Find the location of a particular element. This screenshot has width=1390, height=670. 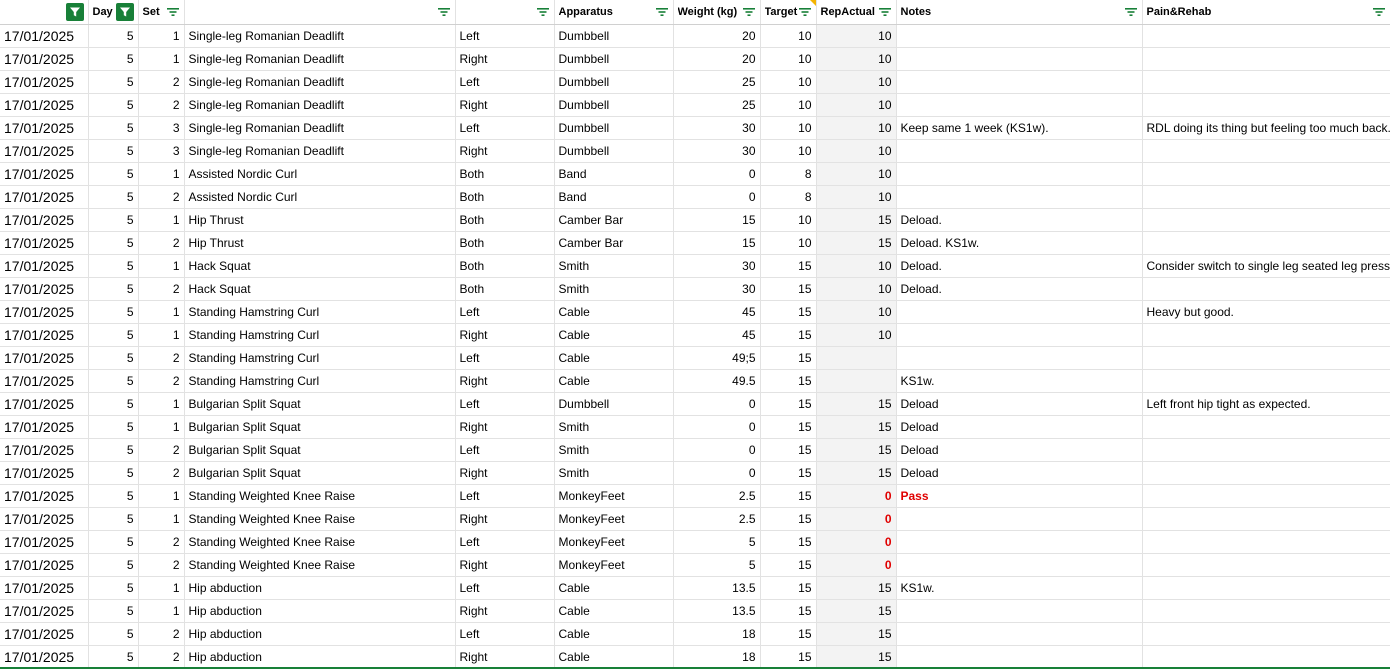

cell-exercise: Bulgarian Split Squat is located at coordinates (320, 404).